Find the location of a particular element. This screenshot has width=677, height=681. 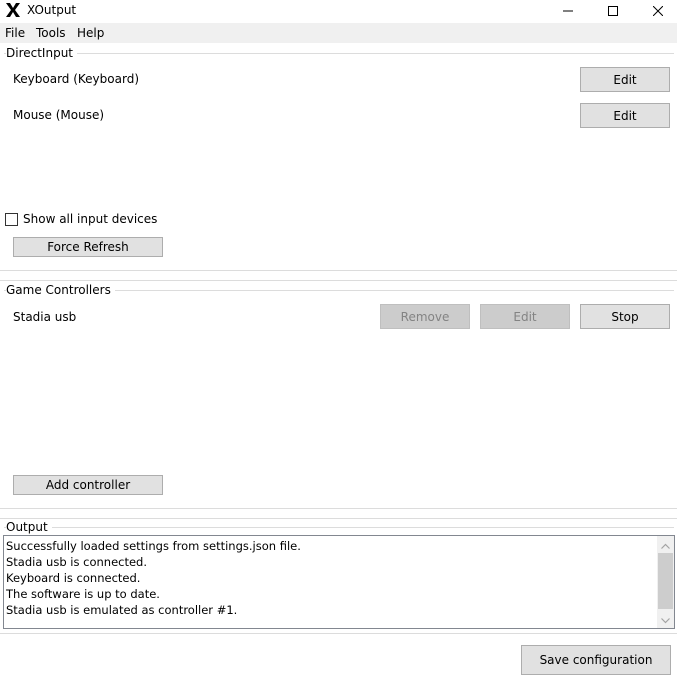

edit-mouse-button-label: Edit is located at coordinates (625, 115).